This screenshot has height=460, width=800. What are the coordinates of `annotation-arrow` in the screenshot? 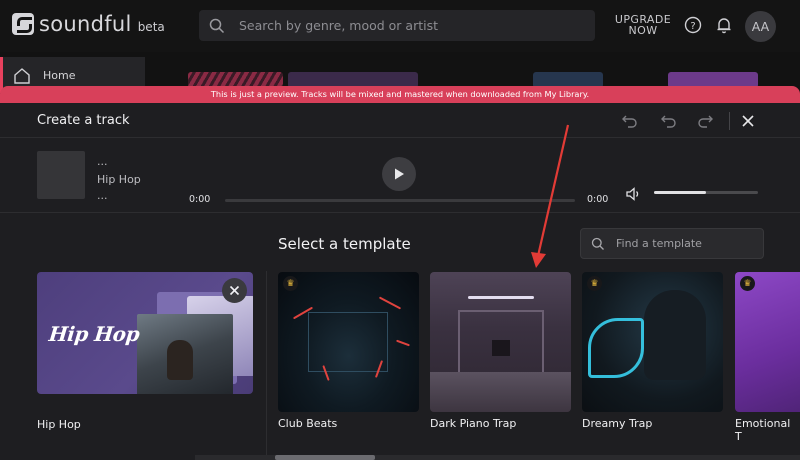 It's located at (550, 196).